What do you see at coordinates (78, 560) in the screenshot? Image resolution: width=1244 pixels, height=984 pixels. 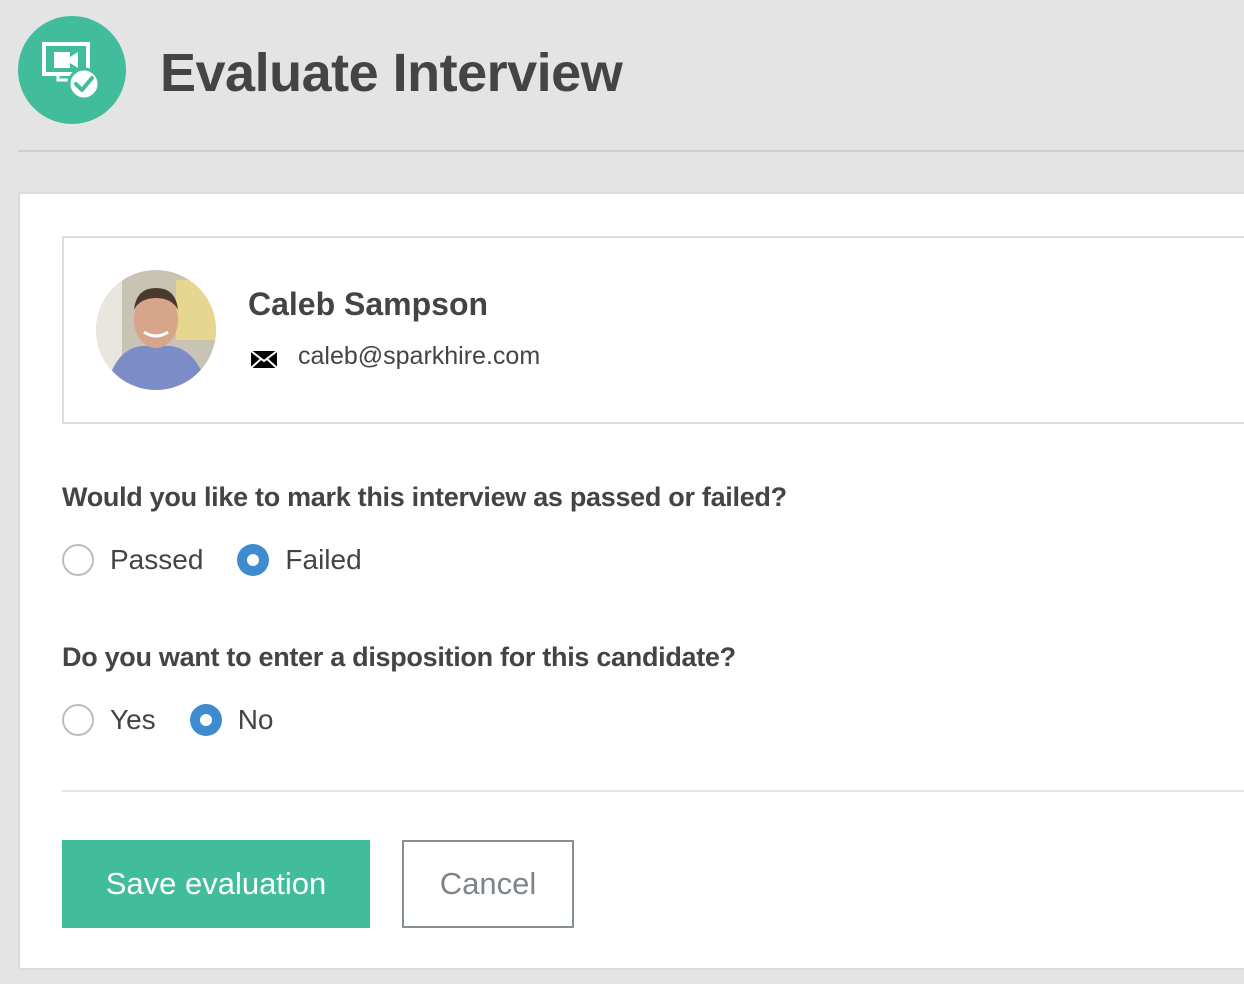 I see `radio-passed` at bounding box center [78, 560].